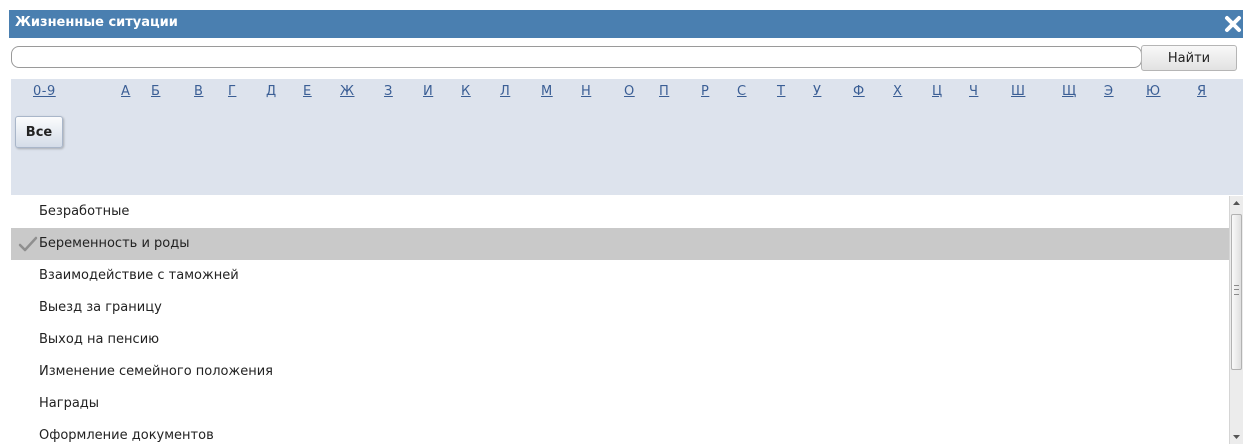 Image resolution: width=1243 pixels, height=448 pixels. I want to click on letter-link: Ф, so click(859, 91).